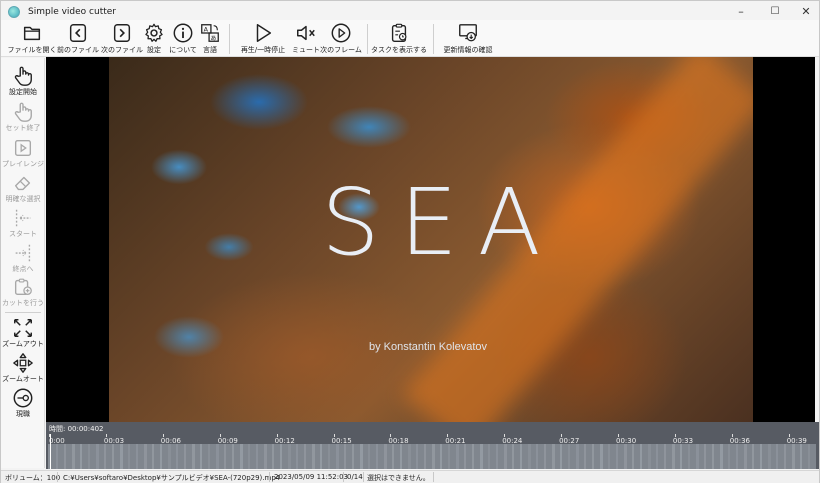 Image resolution: width=820 pixels, height=483 pixels. I want to click on go-end-label: 終点へ, so click(23, 269).